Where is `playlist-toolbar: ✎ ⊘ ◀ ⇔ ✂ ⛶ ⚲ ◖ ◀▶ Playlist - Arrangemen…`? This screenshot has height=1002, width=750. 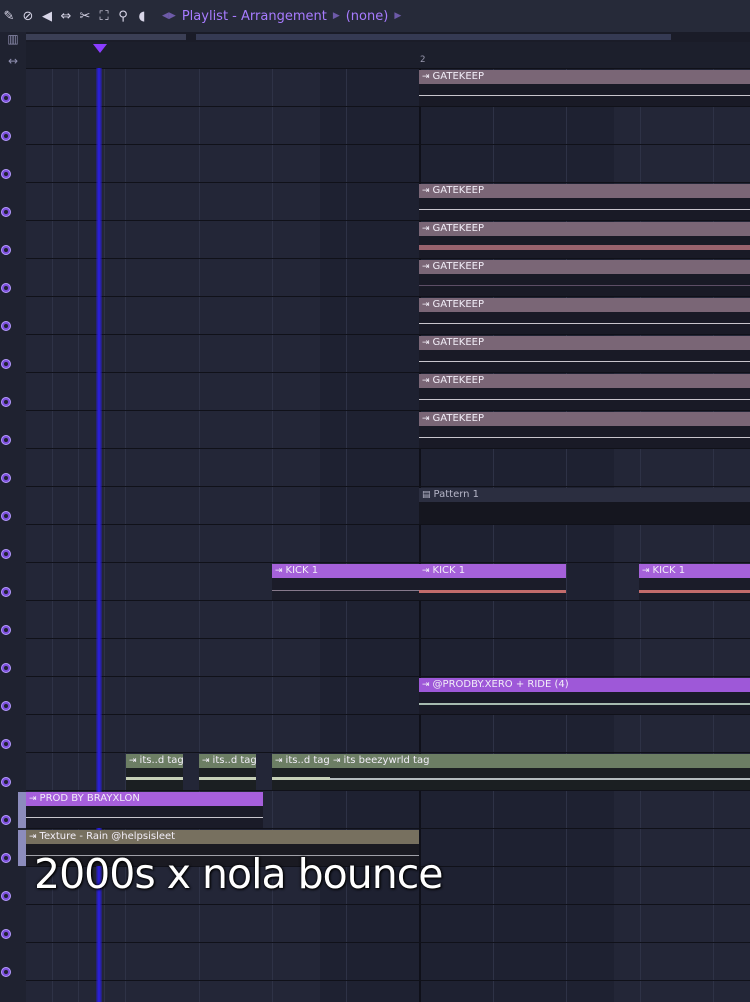
playlist-toolbar: ✎ ⊘ ◀ ⇔ ✂ ⛶ ⚲ ◖ ◀▶ Playlist - Arrangemen… is located at coordinates (375, 16).